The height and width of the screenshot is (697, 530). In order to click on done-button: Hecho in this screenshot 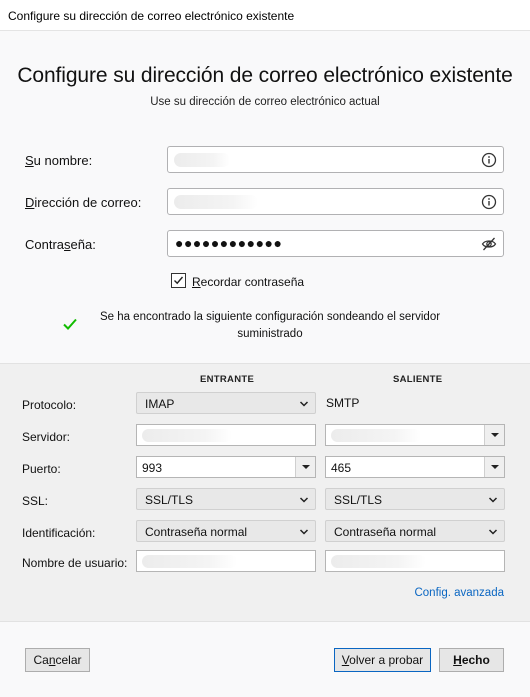, I will do `click(471, 660)`.